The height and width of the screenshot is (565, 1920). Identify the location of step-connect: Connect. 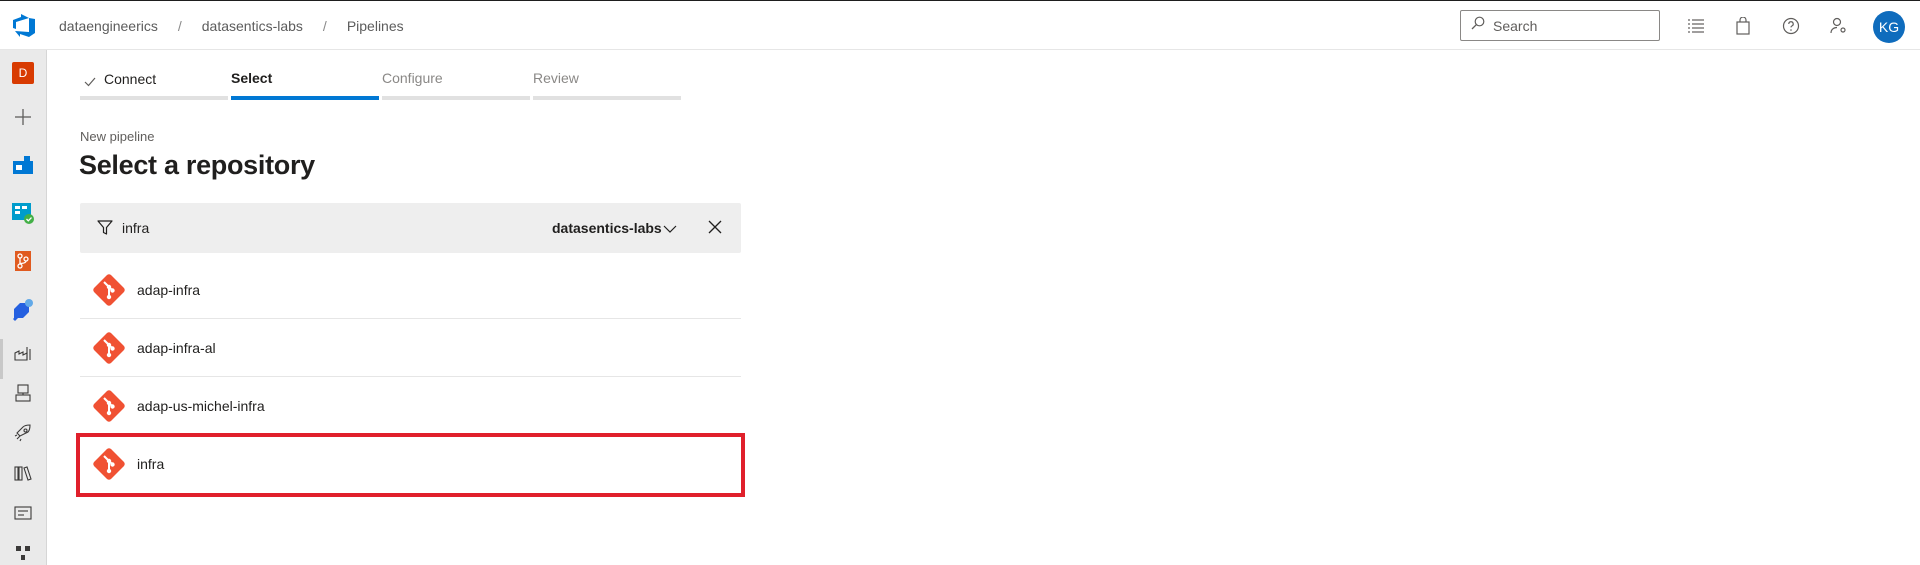
(154, 83).